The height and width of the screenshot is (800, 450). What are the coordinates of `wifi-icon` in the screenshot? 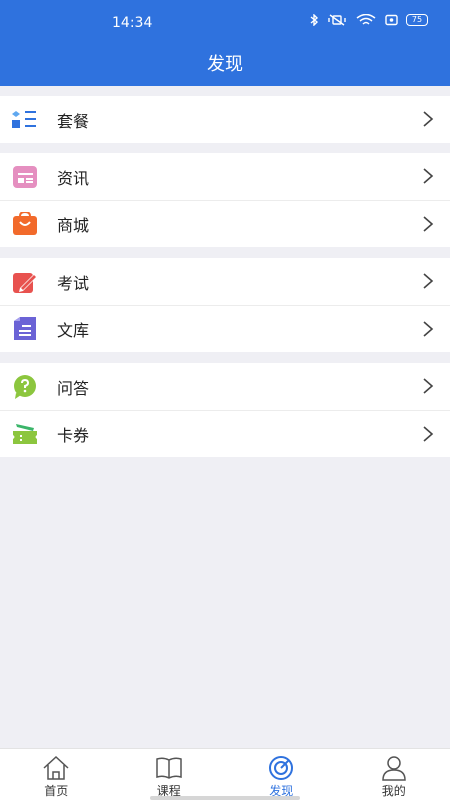 It's located at (366, 19).